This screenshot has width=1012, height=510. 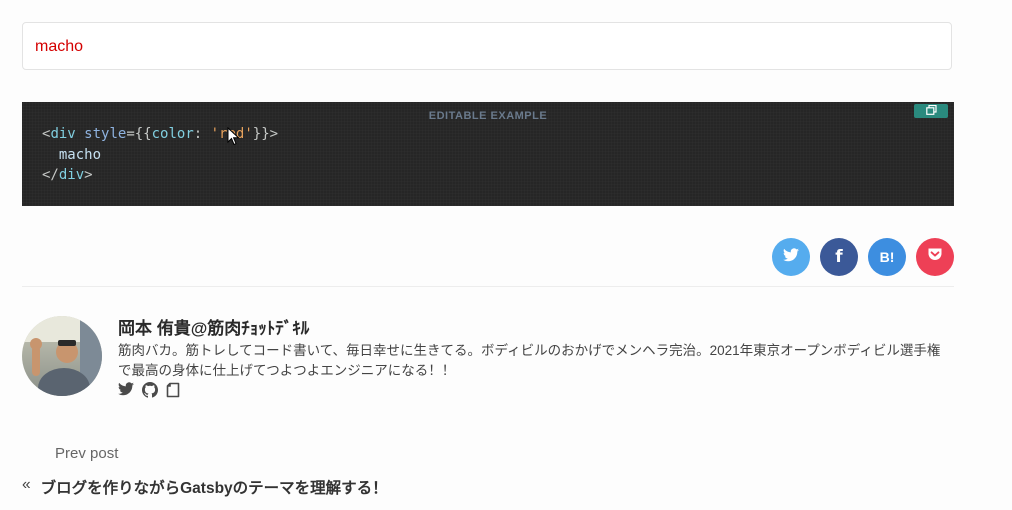 I want to click on code-token: style, so click(x=101, y=134).